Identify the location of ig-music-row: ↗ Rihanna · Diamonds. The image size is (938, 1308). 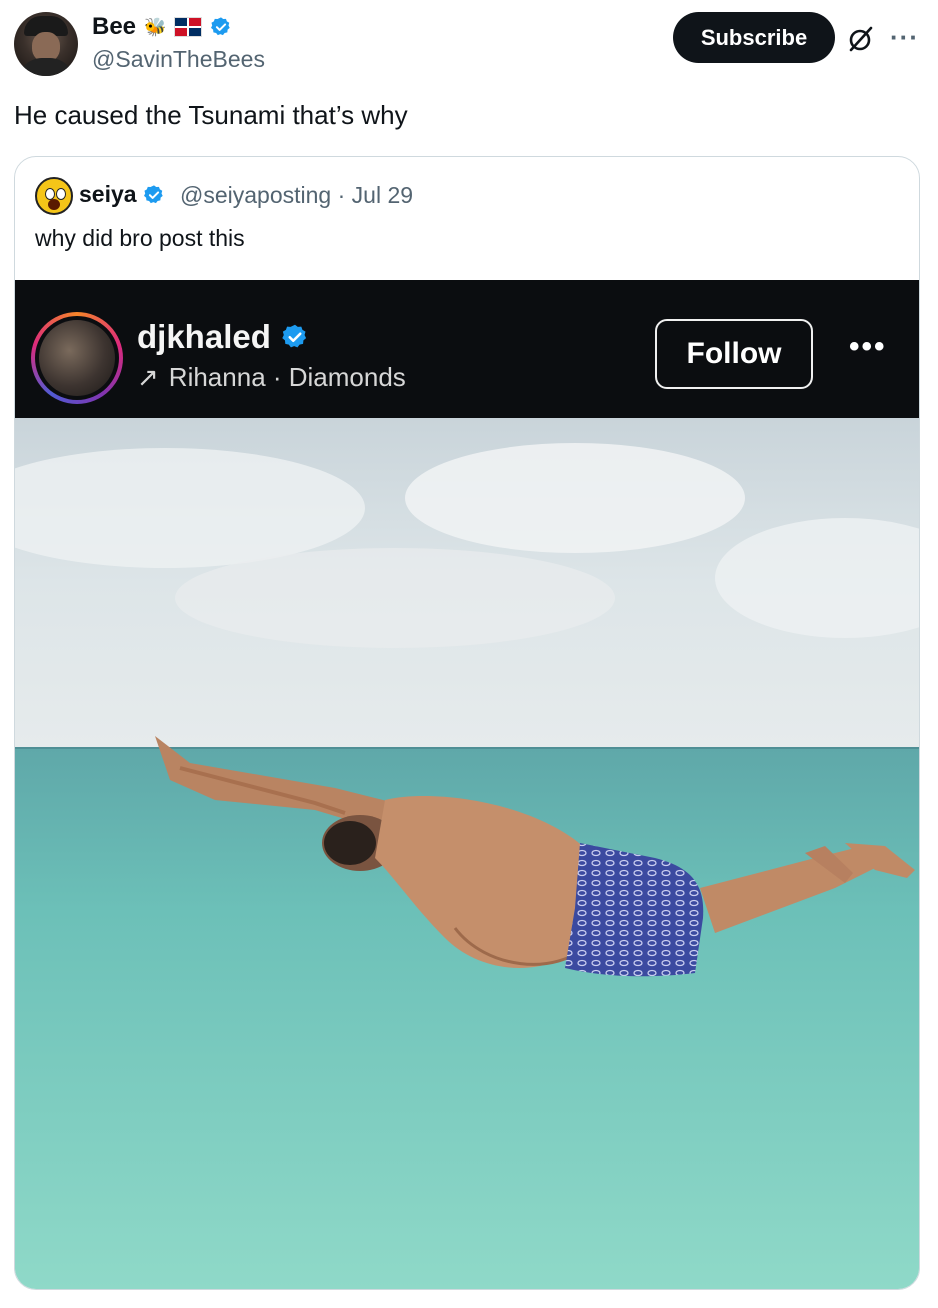
(271, 377).